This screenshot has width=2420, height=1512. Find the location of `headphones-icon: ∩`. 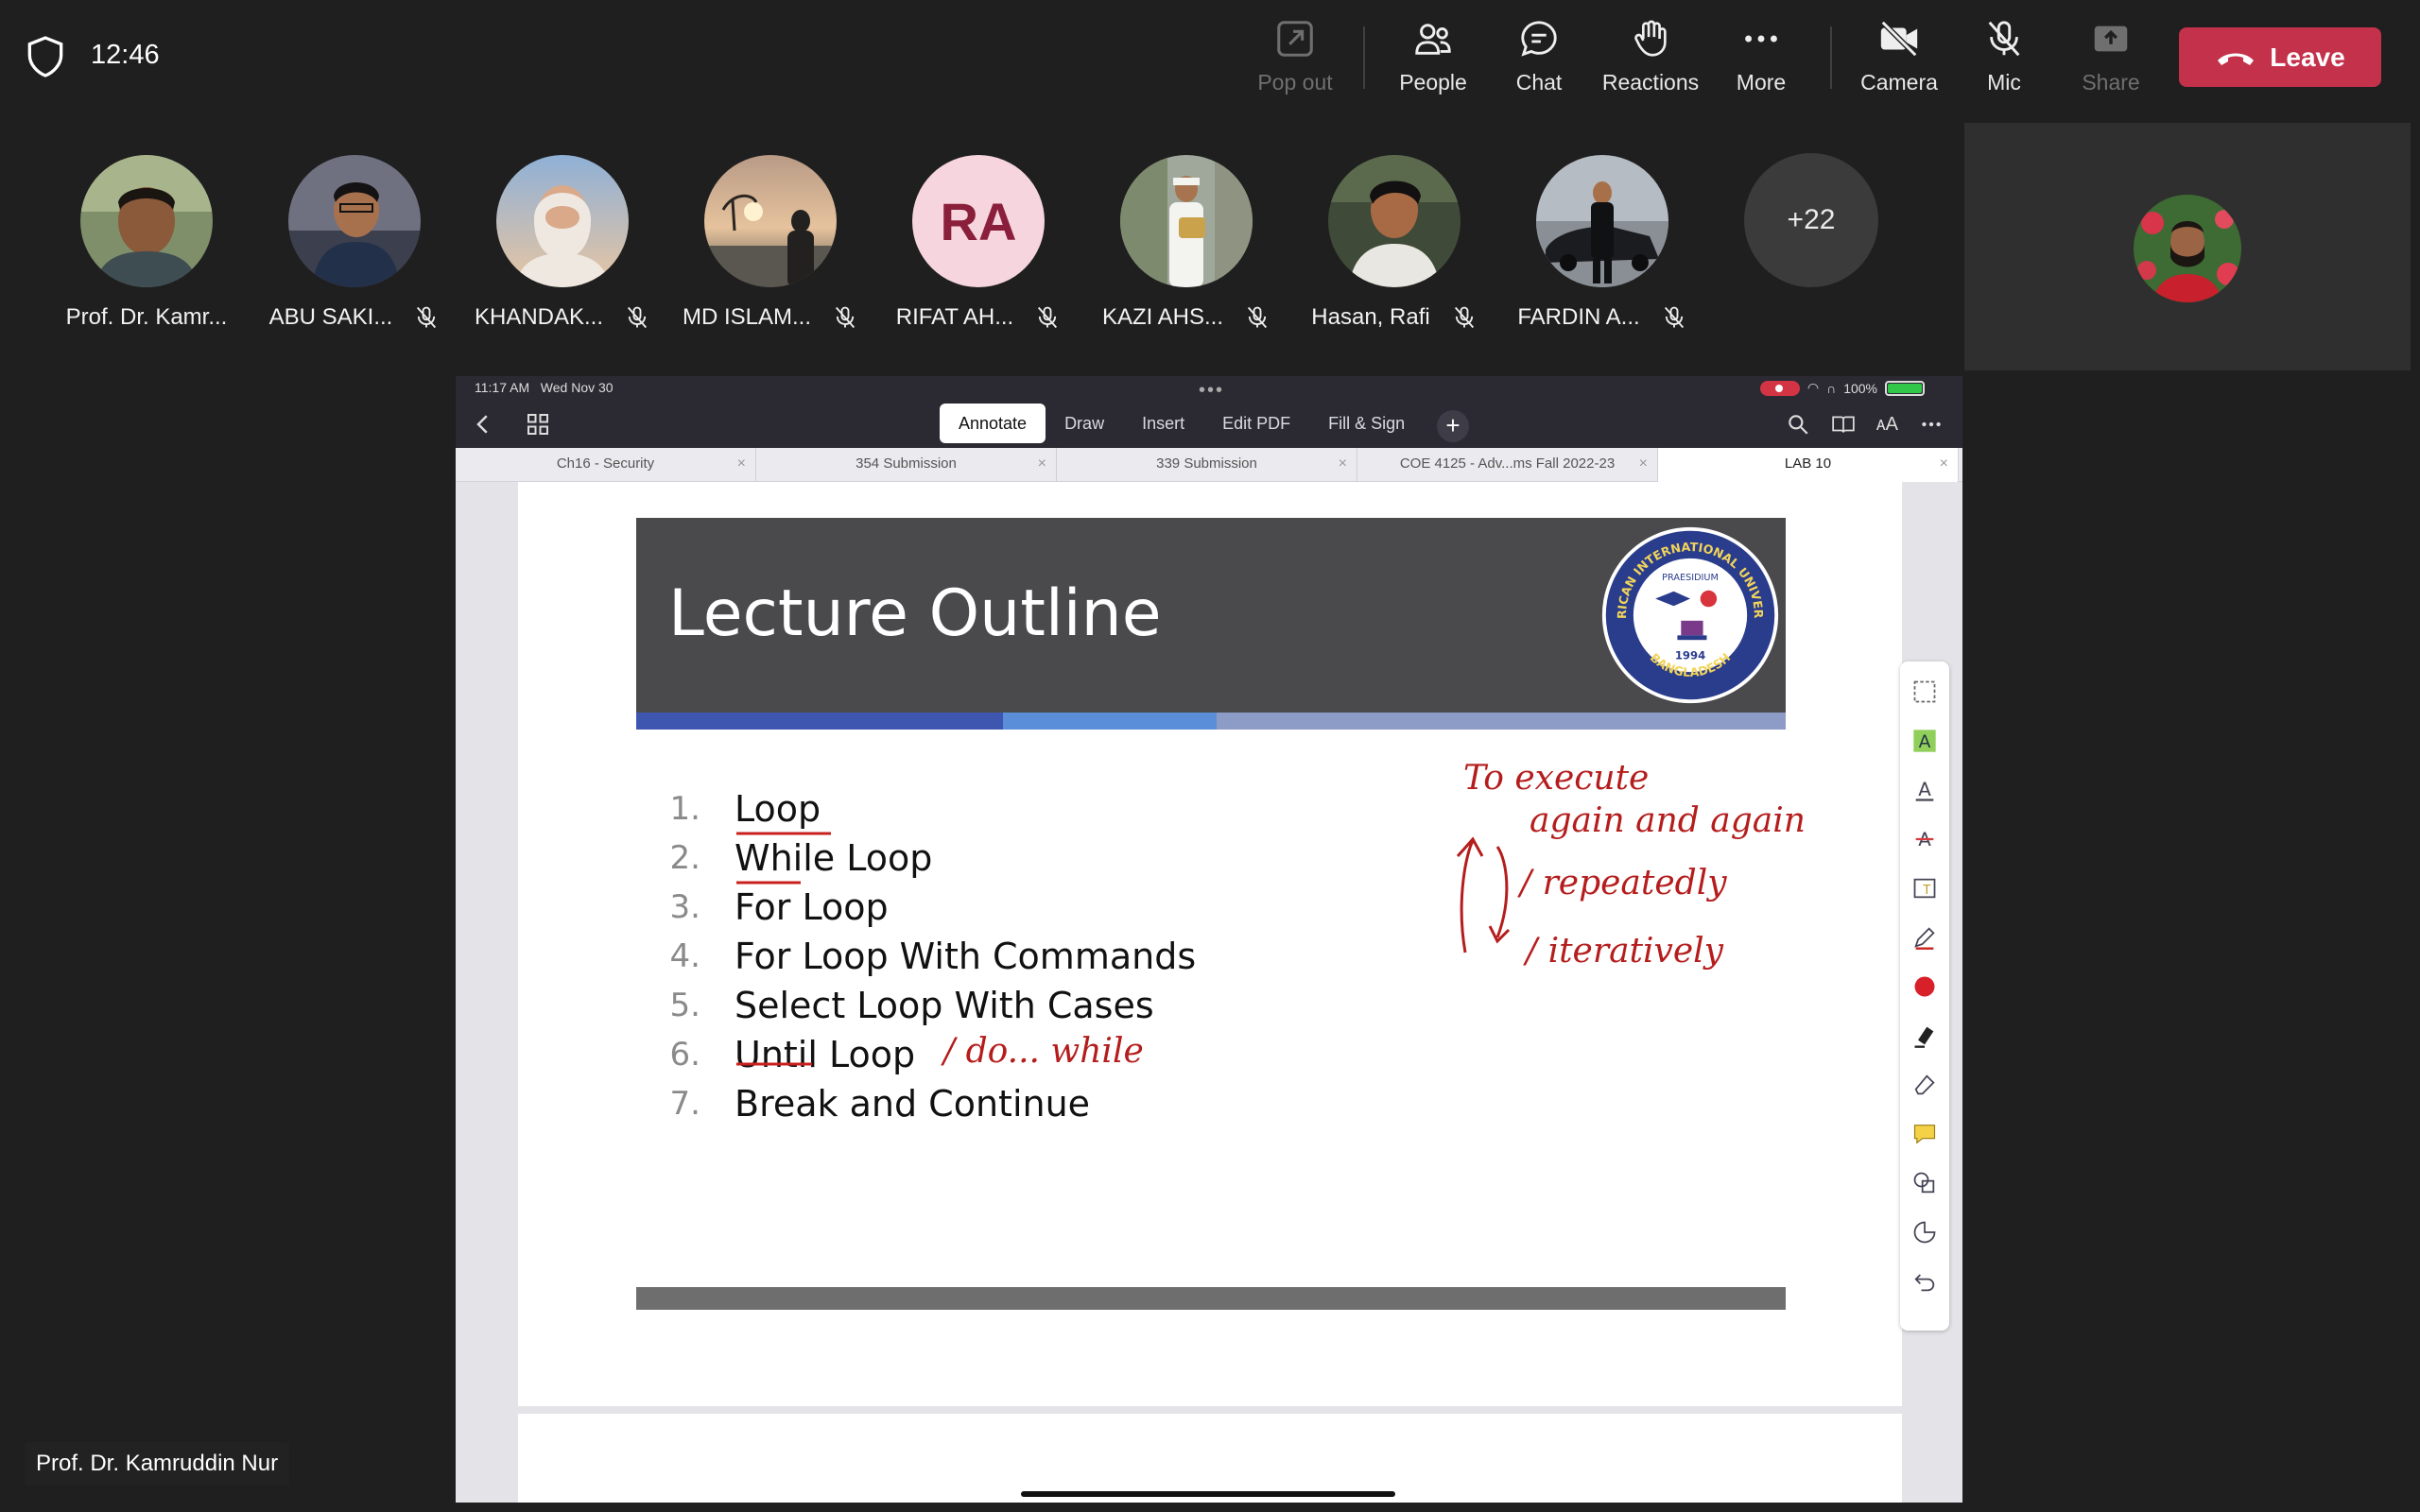

headphones-icon: ∩ is located at coordinates (1831, 388).